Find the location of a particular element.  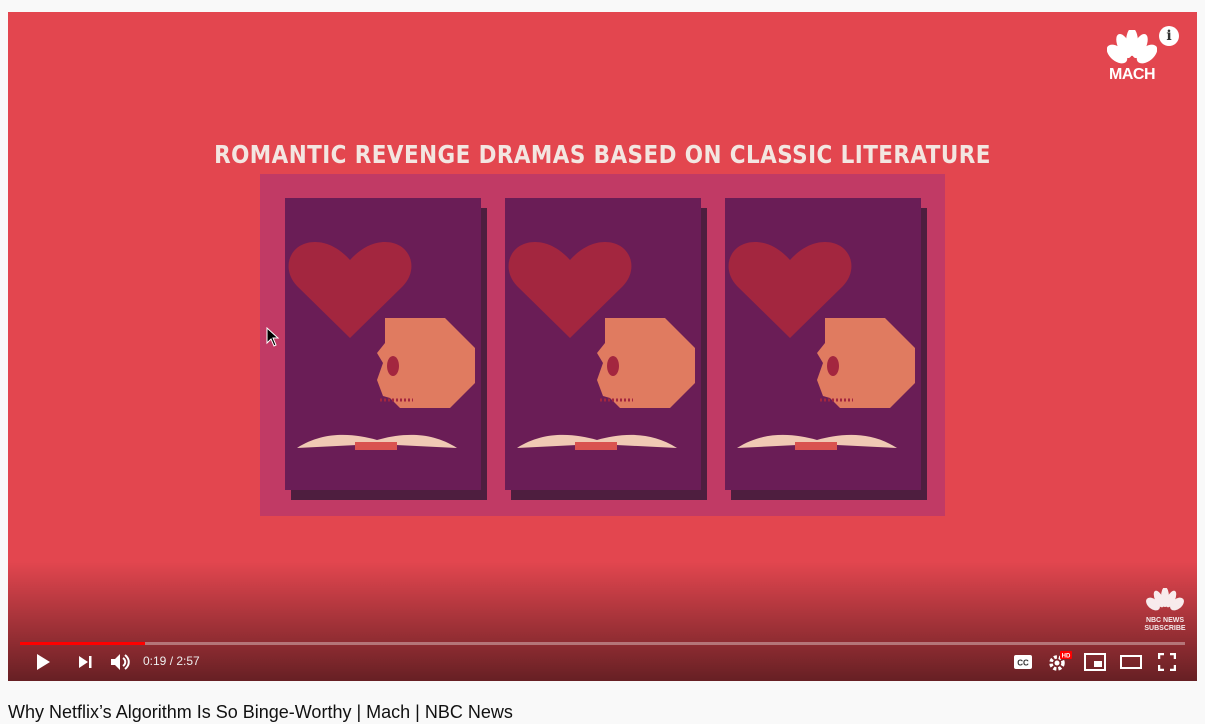

control-bar: 0:19 / 2:57 CC HD is located at coordinates (602, 662).